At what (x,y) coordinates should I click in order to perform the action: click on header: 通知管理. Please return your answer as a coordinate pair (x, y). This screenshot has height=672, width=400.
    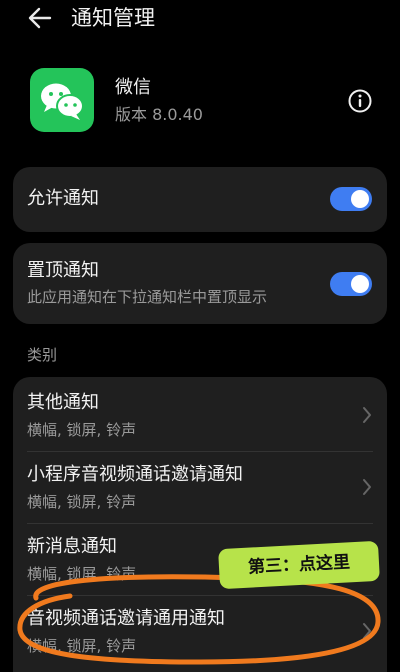
    Looking at the image, I should click on (200, 18).